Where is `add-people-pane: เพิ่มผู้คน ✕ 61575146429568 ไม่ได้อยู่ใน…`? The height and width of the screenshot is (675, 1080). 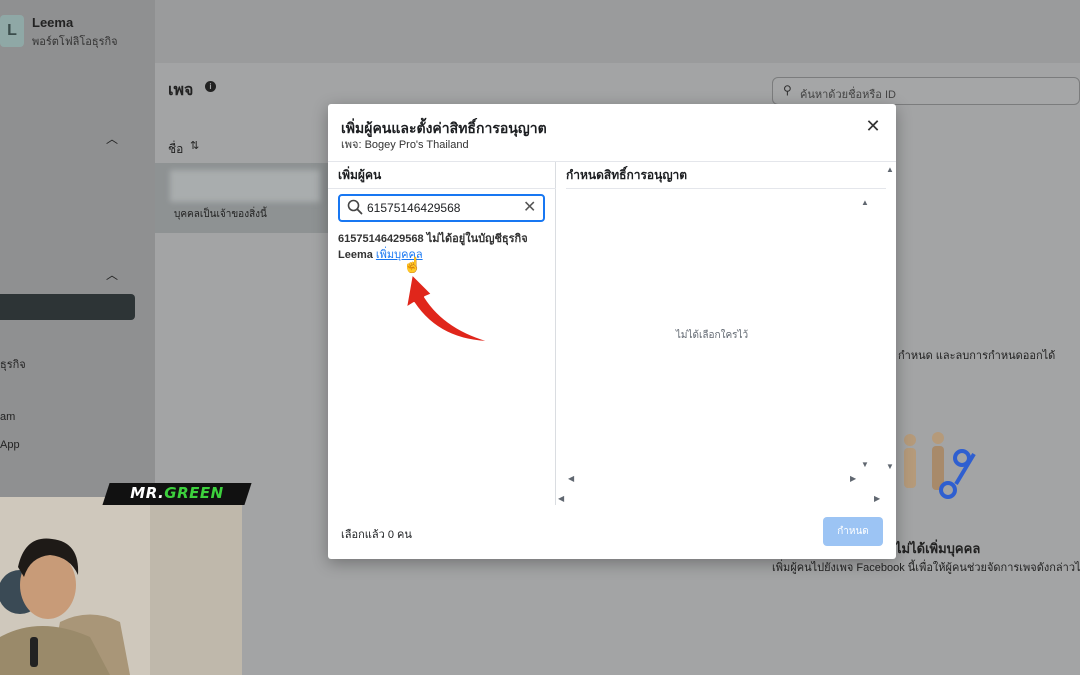 add-people-pane: เพิ่มผู้คน ✕ 61575146429568 ไม่ได้อยู่ใน… is located at coordinates (442, 333).